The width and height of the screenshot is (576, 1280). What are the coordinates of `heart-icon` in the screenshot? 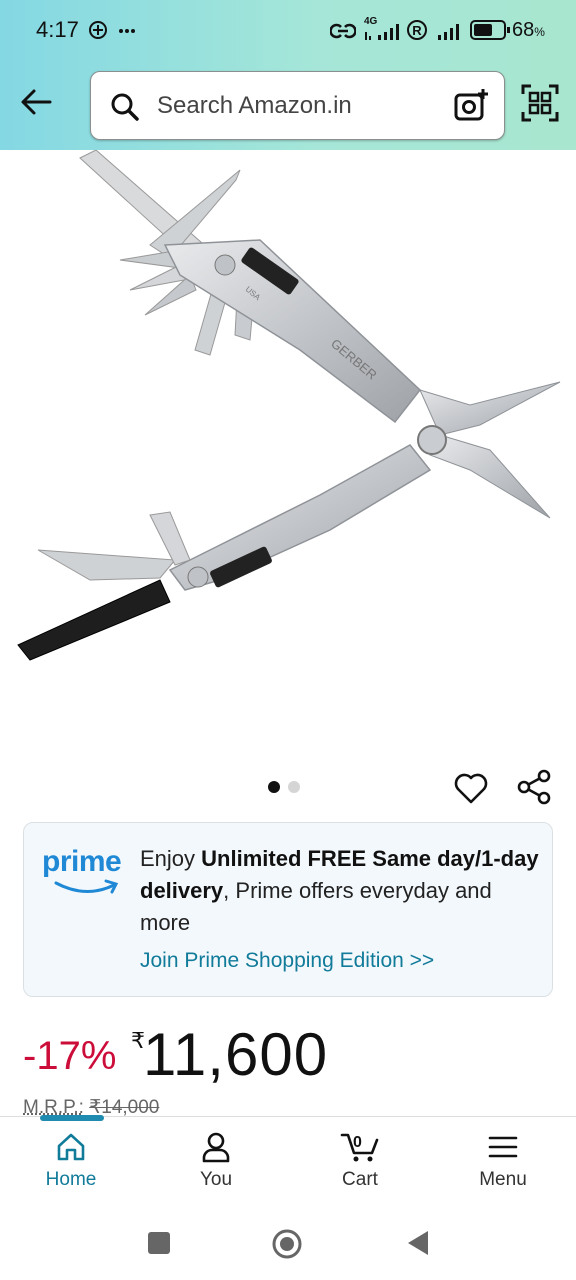 It's located at (471, 788).